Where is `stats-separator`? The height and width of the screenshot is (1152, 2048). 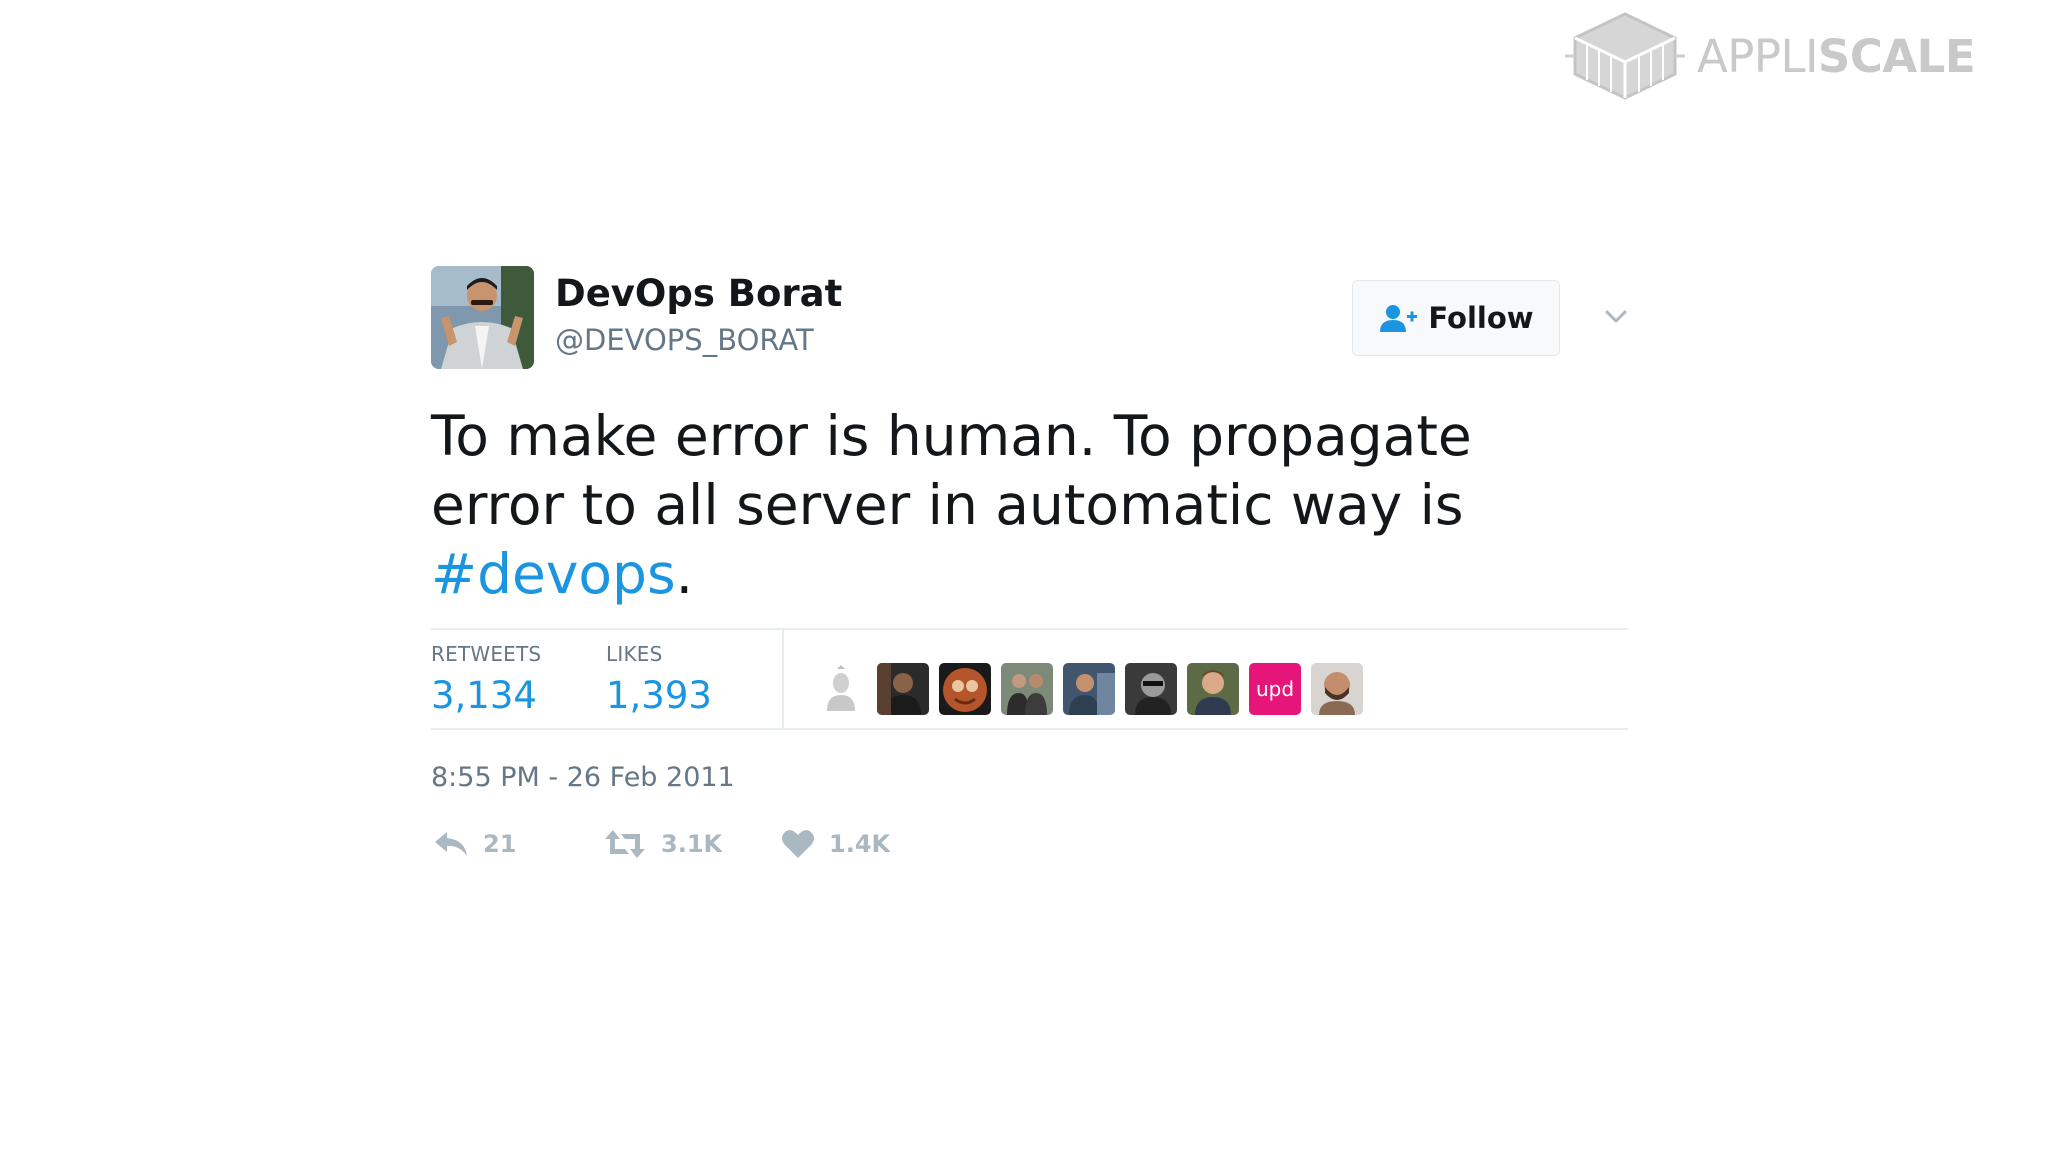 stats-separator is located at coordinates (783, 678).